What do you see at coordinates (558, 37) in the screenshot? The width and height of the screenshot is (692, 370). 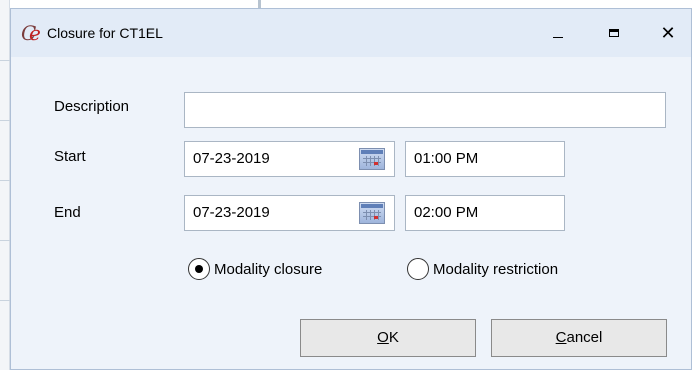 I see `minimize-icon` at bounding box center [558, 37].